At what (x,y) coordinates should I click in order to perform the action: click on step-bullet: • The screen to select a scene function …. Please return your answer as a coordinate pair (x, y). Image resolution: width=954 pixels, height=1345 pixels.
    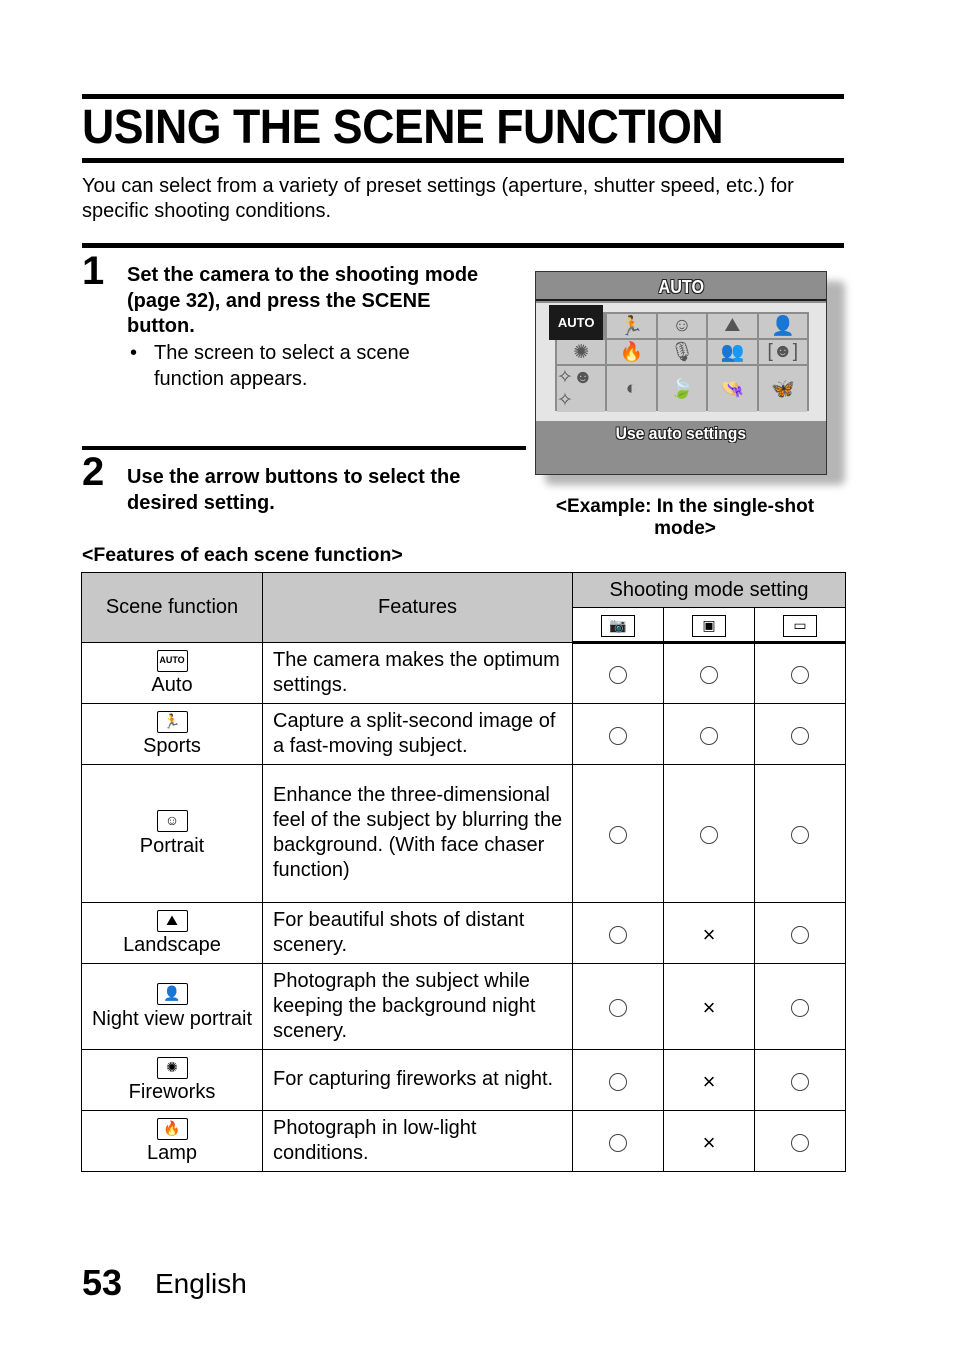
    Looking at the image, I should click on (300, 366).